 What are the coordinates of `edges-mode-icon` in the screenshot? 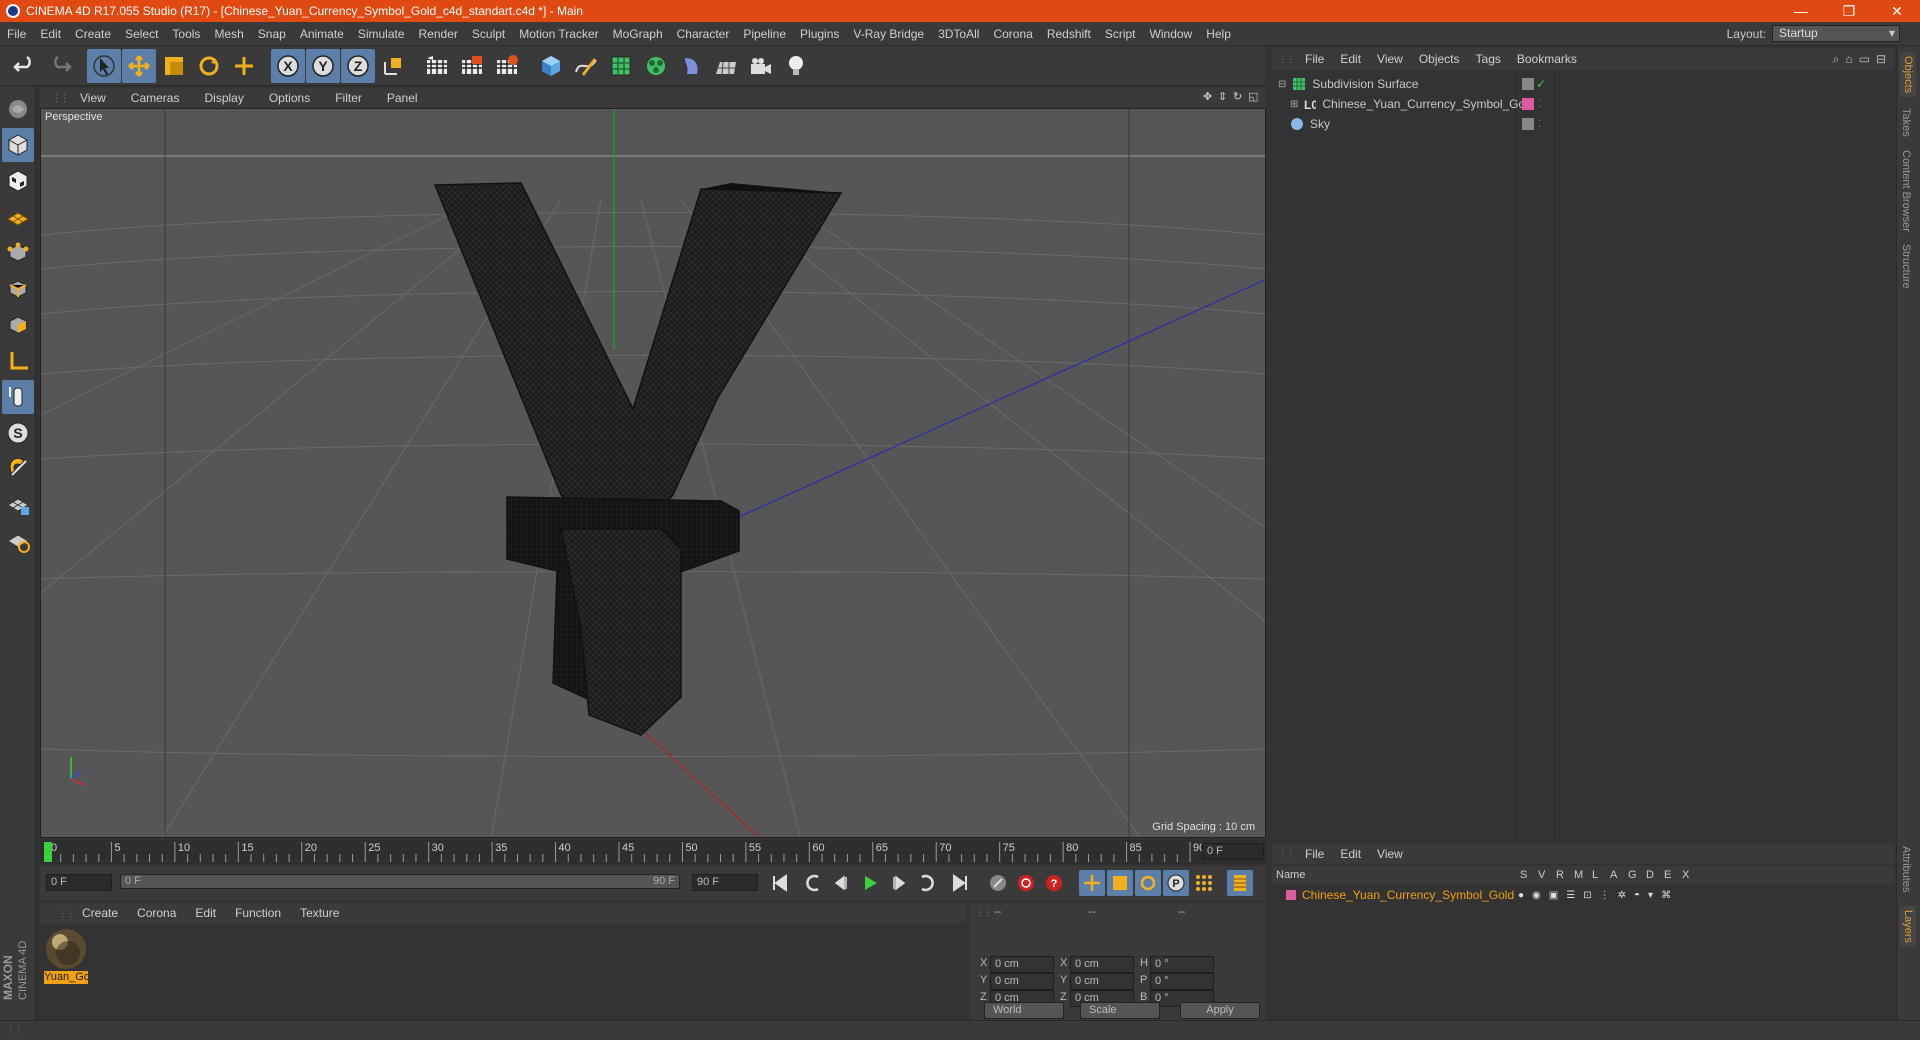 It's located at (18, 289).